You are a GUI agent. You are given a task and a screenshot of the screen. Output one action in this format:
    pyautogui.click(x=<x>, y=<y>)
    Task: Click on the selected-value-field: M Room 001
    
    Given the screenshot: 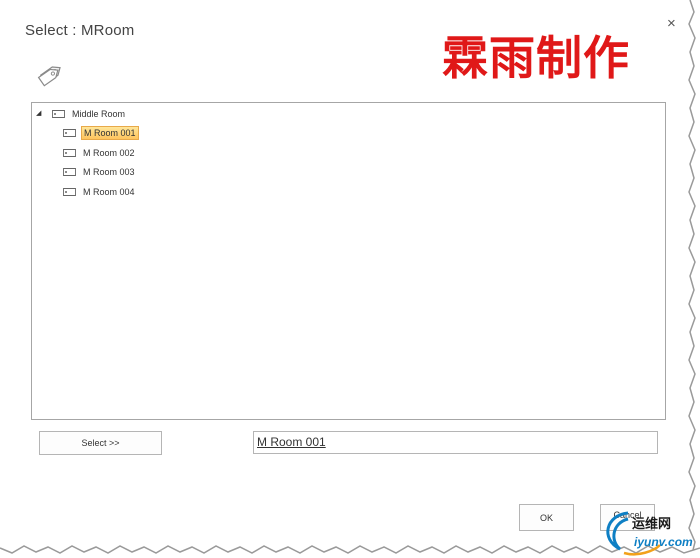 What is the action you would take?
    pyautogui.click(x=455, y=442)
    